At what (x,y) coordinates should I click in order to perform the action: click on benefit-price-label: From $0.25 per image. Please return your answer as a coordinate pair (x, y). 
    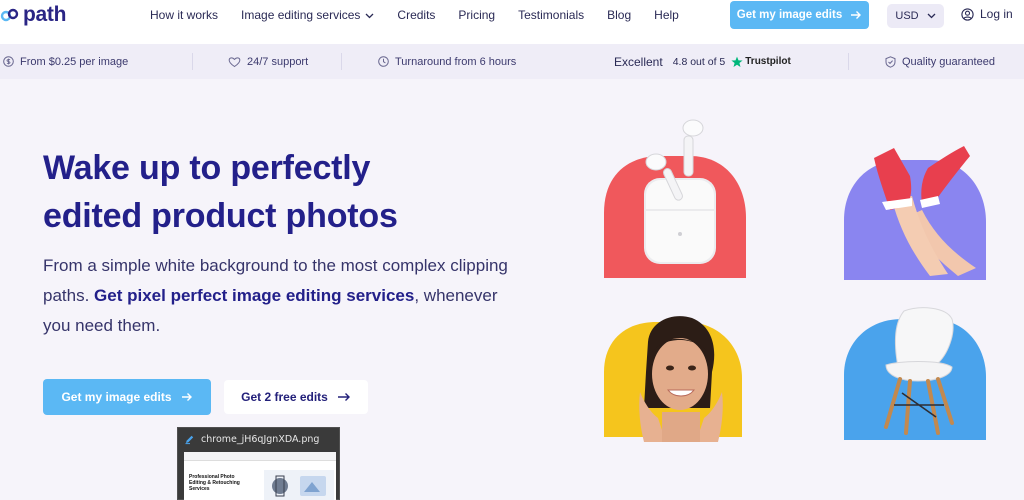
    Looking at the image, I should click on (74, 61).